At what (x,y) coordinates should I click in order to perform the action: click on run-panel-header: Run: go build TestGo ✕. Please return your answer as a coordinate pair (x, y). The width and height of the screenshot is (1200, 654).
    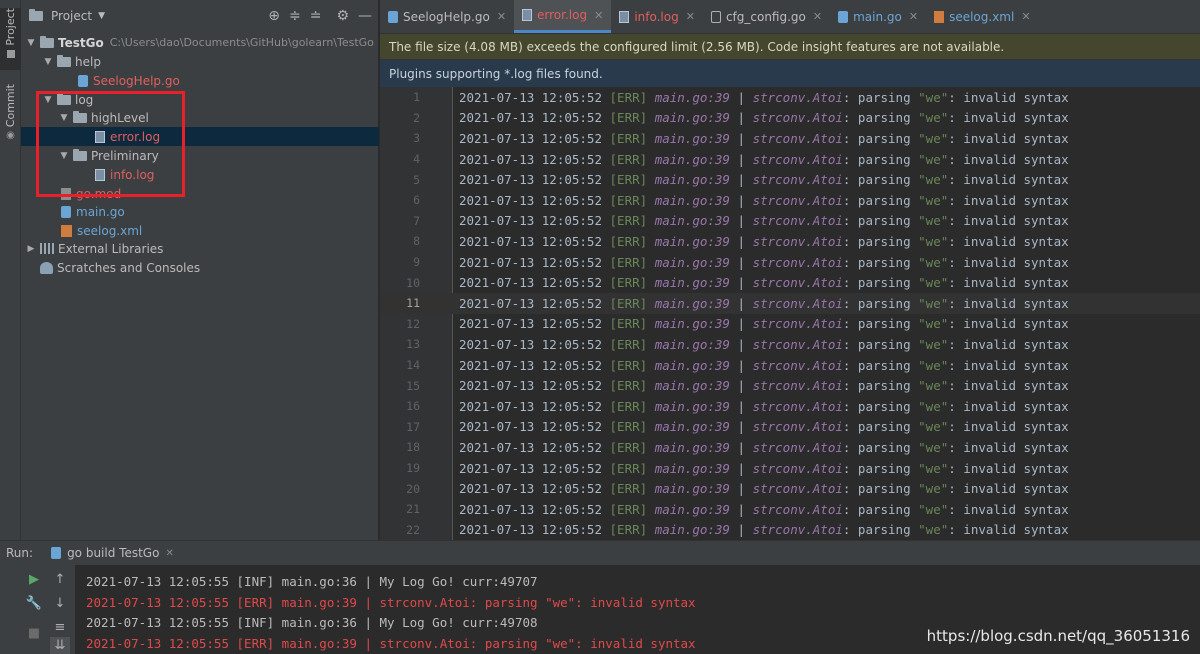
    Looking at the image, I should click on (600, 552).